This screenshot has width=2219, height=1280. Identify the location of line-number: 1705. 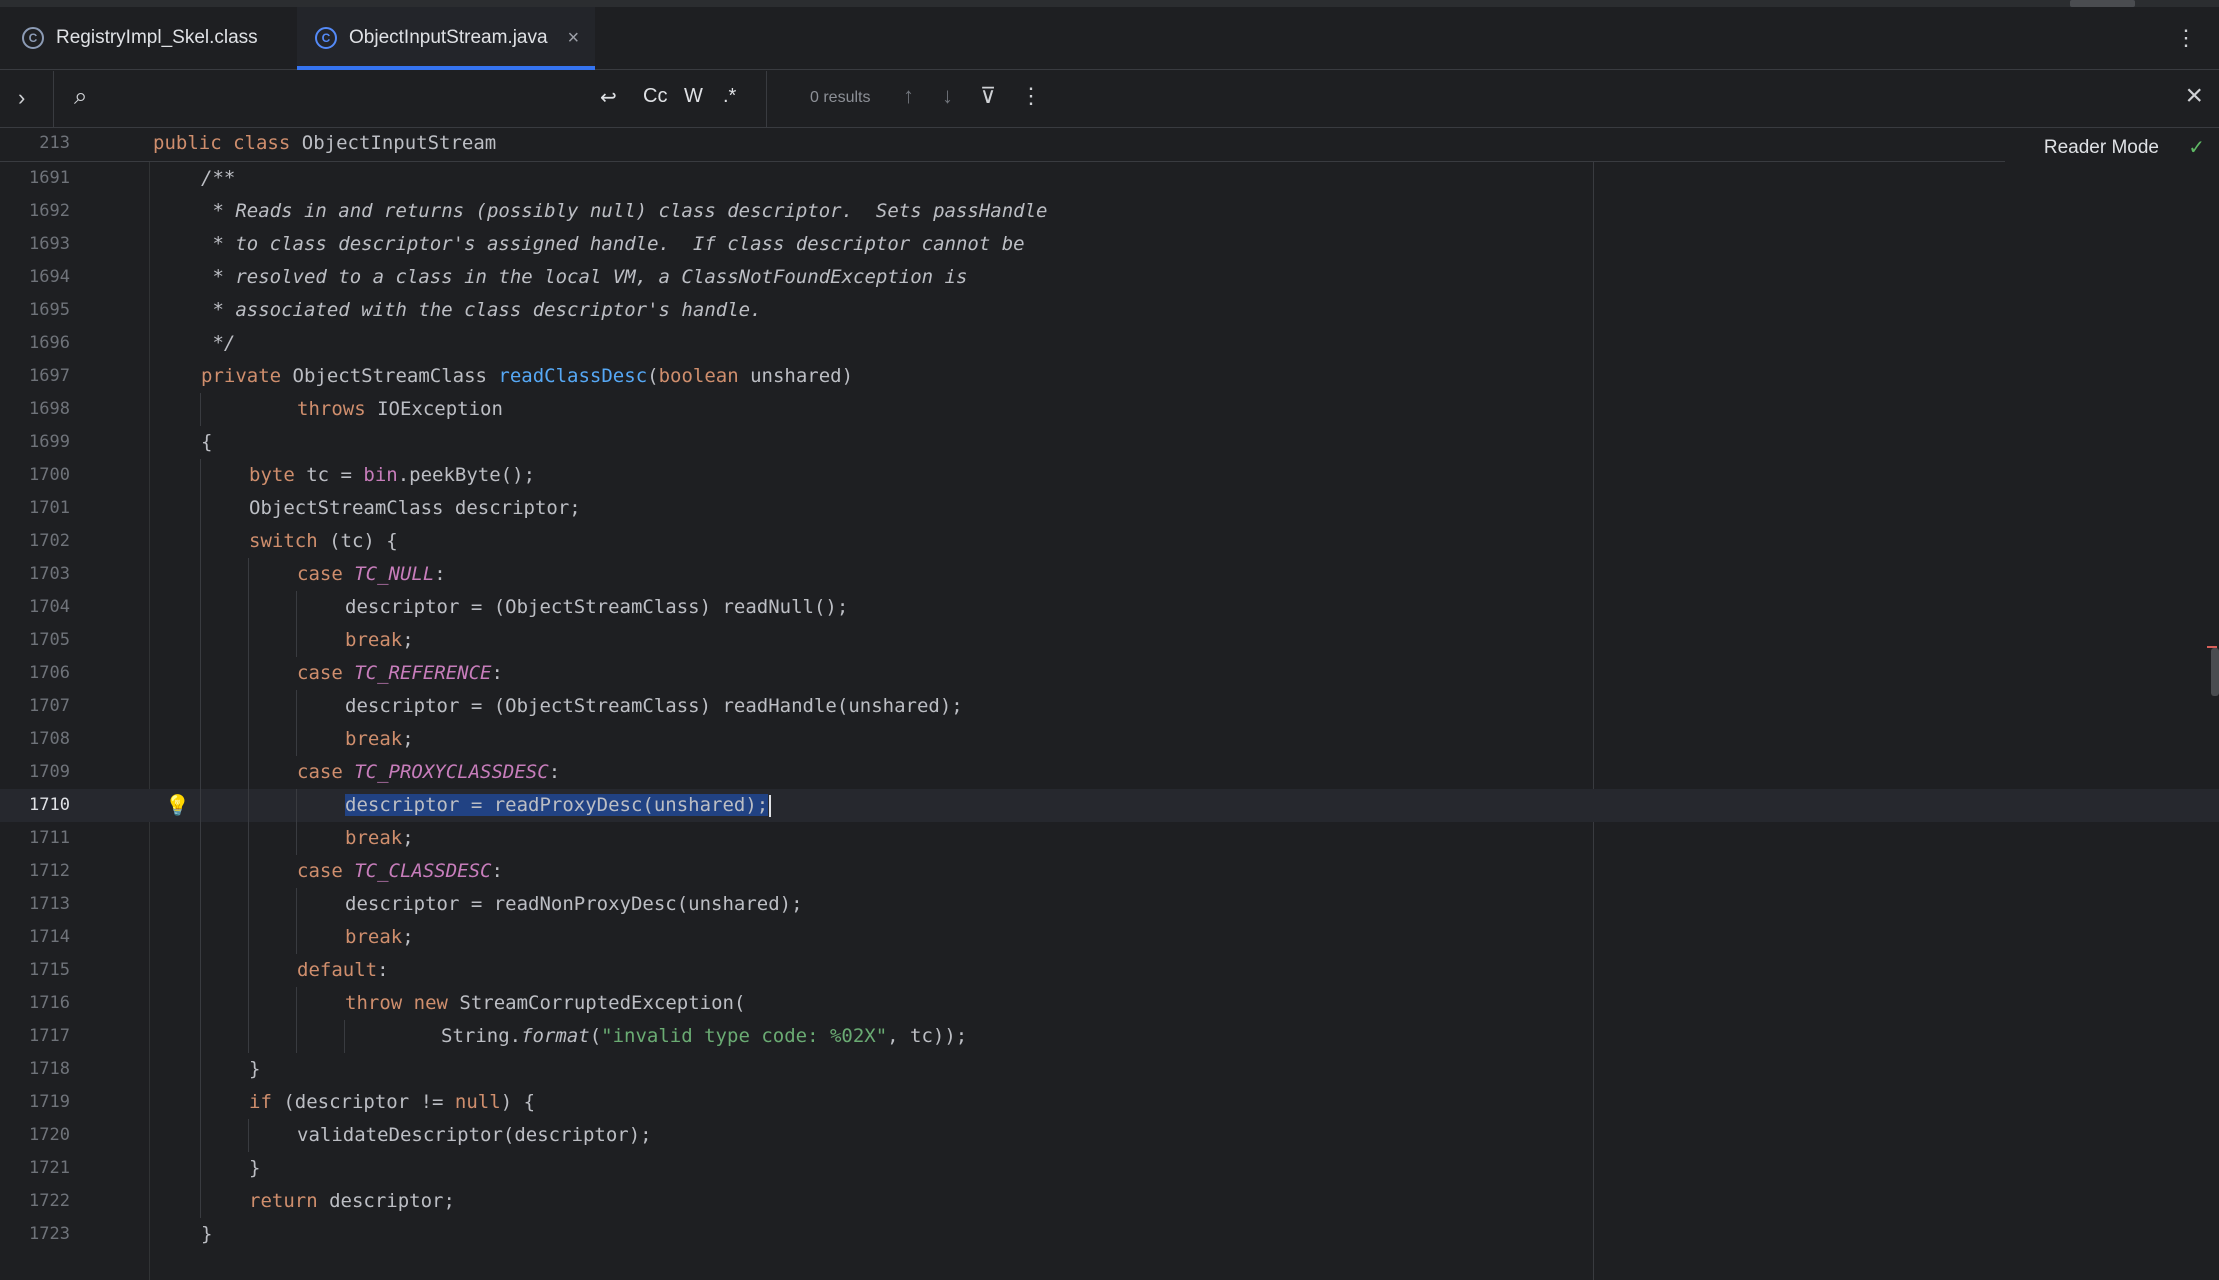
(49, 640).